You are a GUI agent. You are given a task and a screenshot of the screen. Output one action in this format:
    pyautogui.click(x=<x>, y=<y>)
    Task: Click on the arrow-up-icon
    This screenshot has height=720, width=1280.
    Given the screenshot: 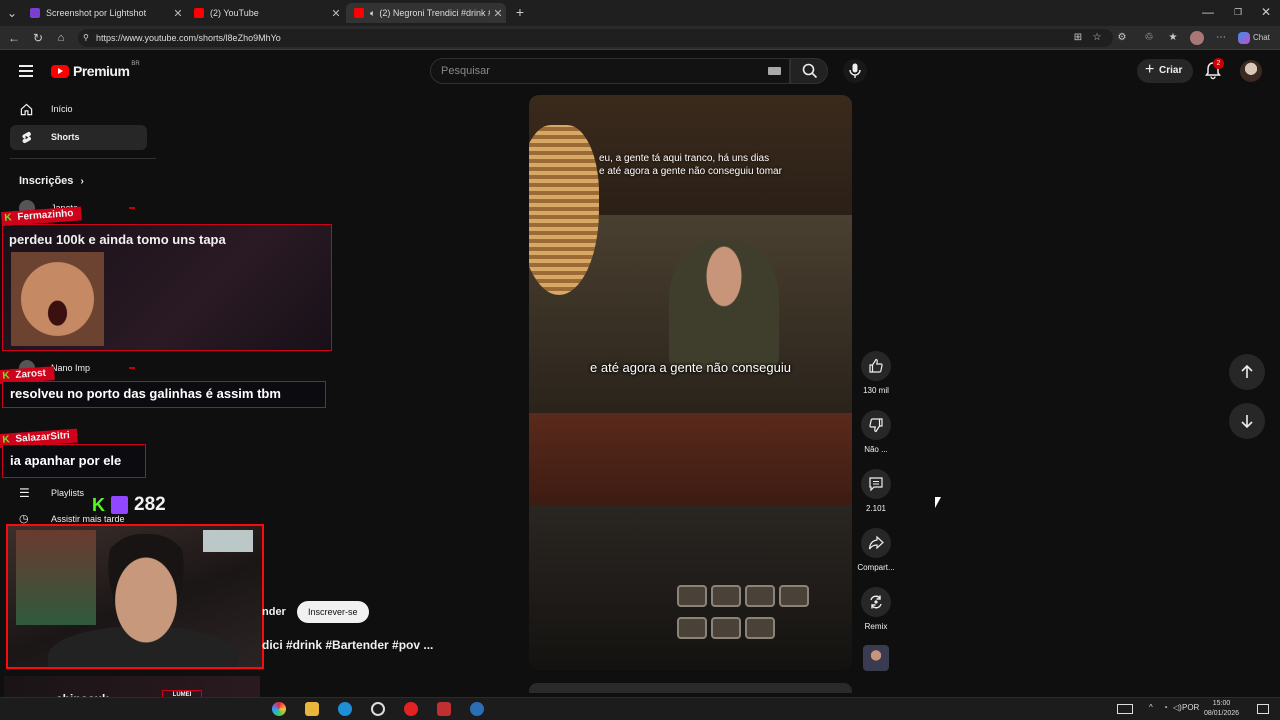 What is the action you would take?
    pyautogui.click(x=1247, y=371)
    